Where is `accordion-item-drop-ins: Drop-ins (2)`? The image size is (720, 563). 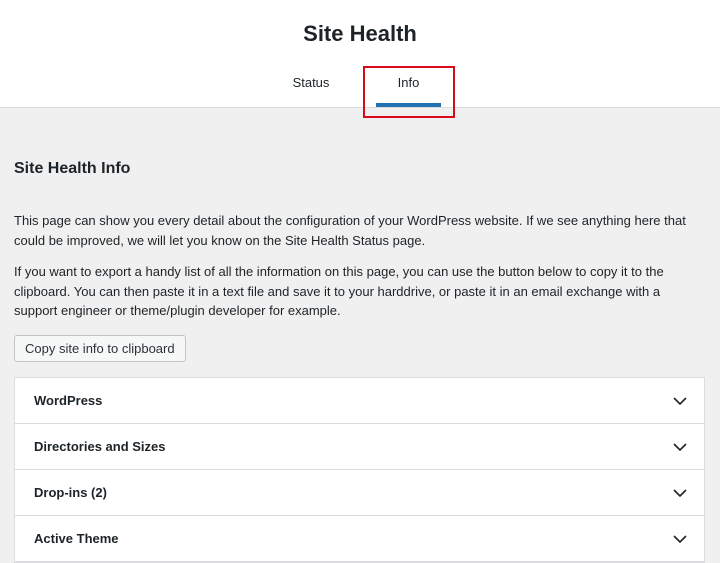 accordion-item-drop-ins: Drop-ins (2) is located at coordinates (359, 493).